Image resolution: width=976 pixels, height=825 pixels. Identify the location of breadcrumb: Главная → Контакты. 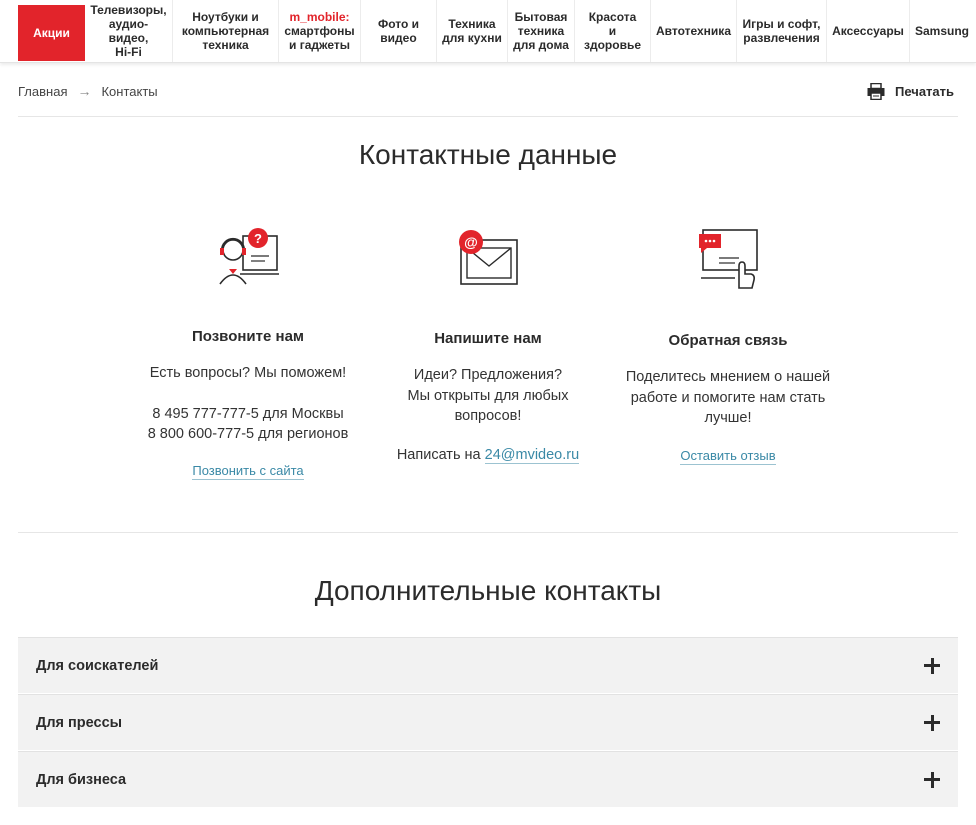
(88, 91).